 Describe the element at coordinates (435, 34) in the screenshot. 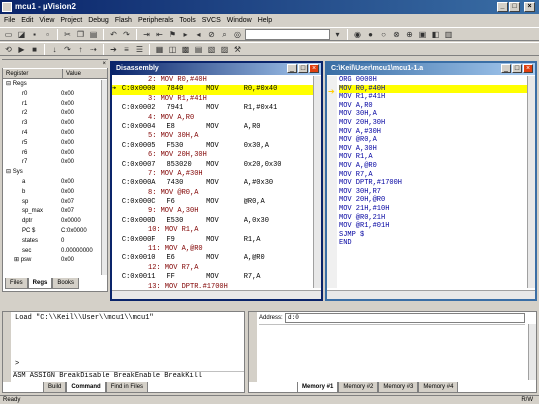

I see `tools-icon: ◧` at that location.